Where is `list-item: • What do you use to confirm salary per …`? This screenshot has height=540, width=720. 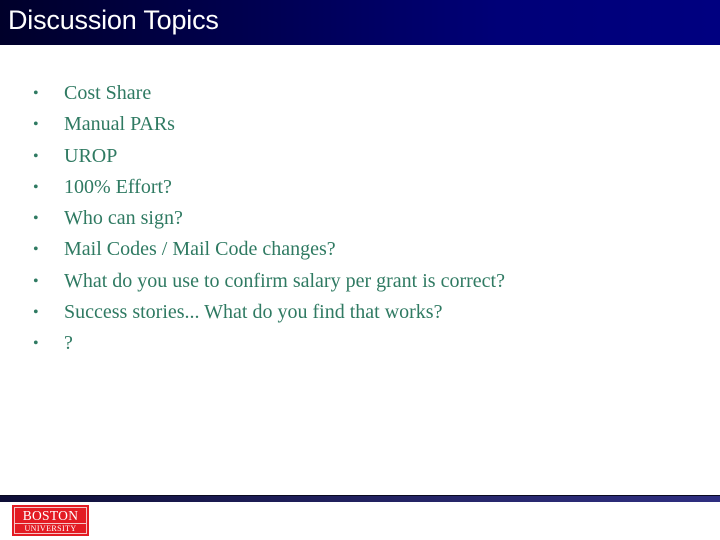 list-item: • What do you use to confirm salary per … is located at coordinates (360, 281).